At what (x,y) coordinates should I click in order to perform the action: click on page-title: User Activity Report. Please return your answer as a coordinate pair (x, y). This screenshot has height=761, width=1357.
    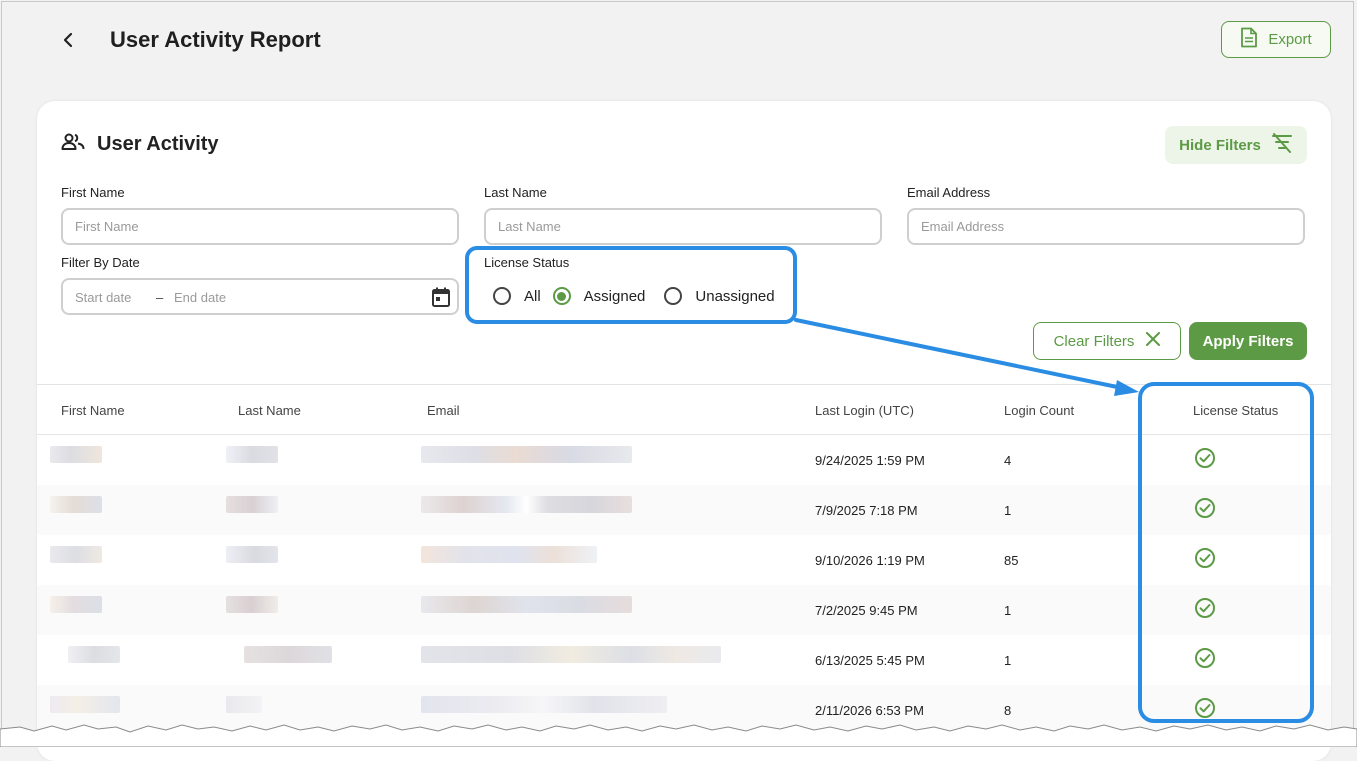
    Looking at the image, I should click on (215, 39).